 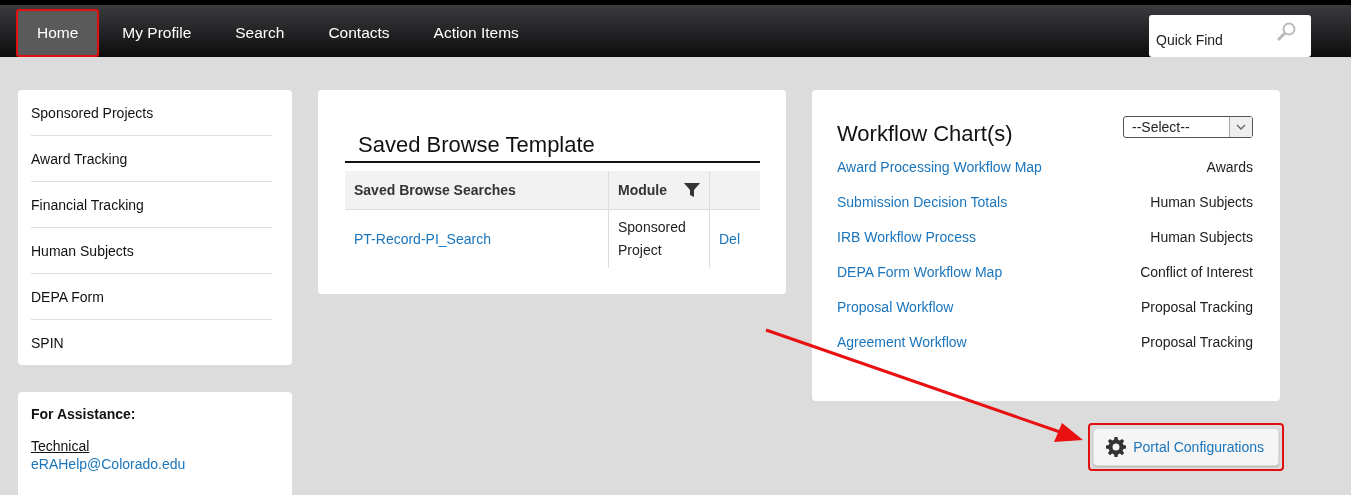 I want to click on column-header: Saved Browse Searches, so click(x=477, y=190).